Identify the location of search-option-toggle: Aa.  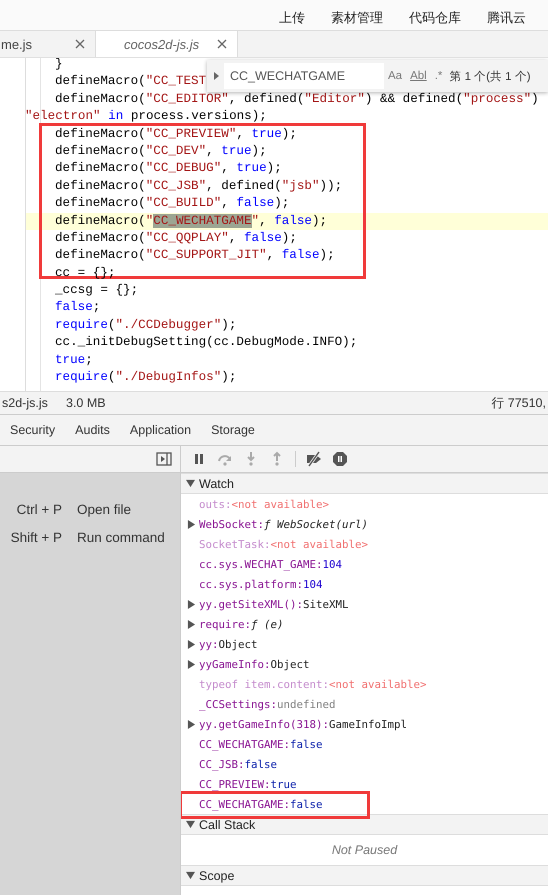
(395, 76).